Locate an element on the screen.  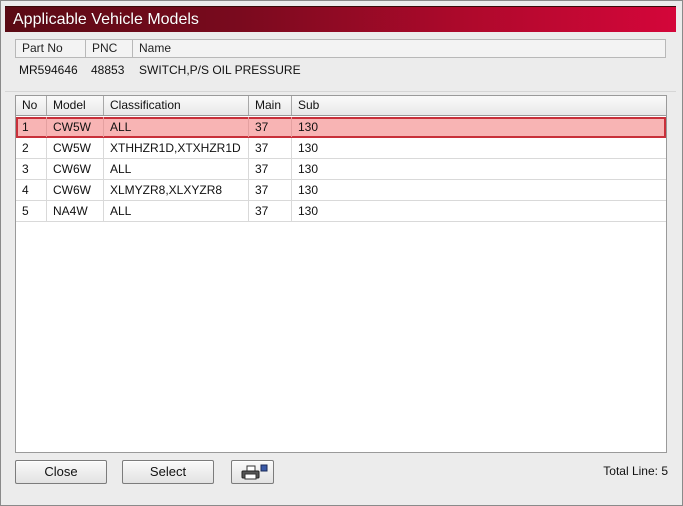
cell-no: 4 is located at coordinates (31, 190).